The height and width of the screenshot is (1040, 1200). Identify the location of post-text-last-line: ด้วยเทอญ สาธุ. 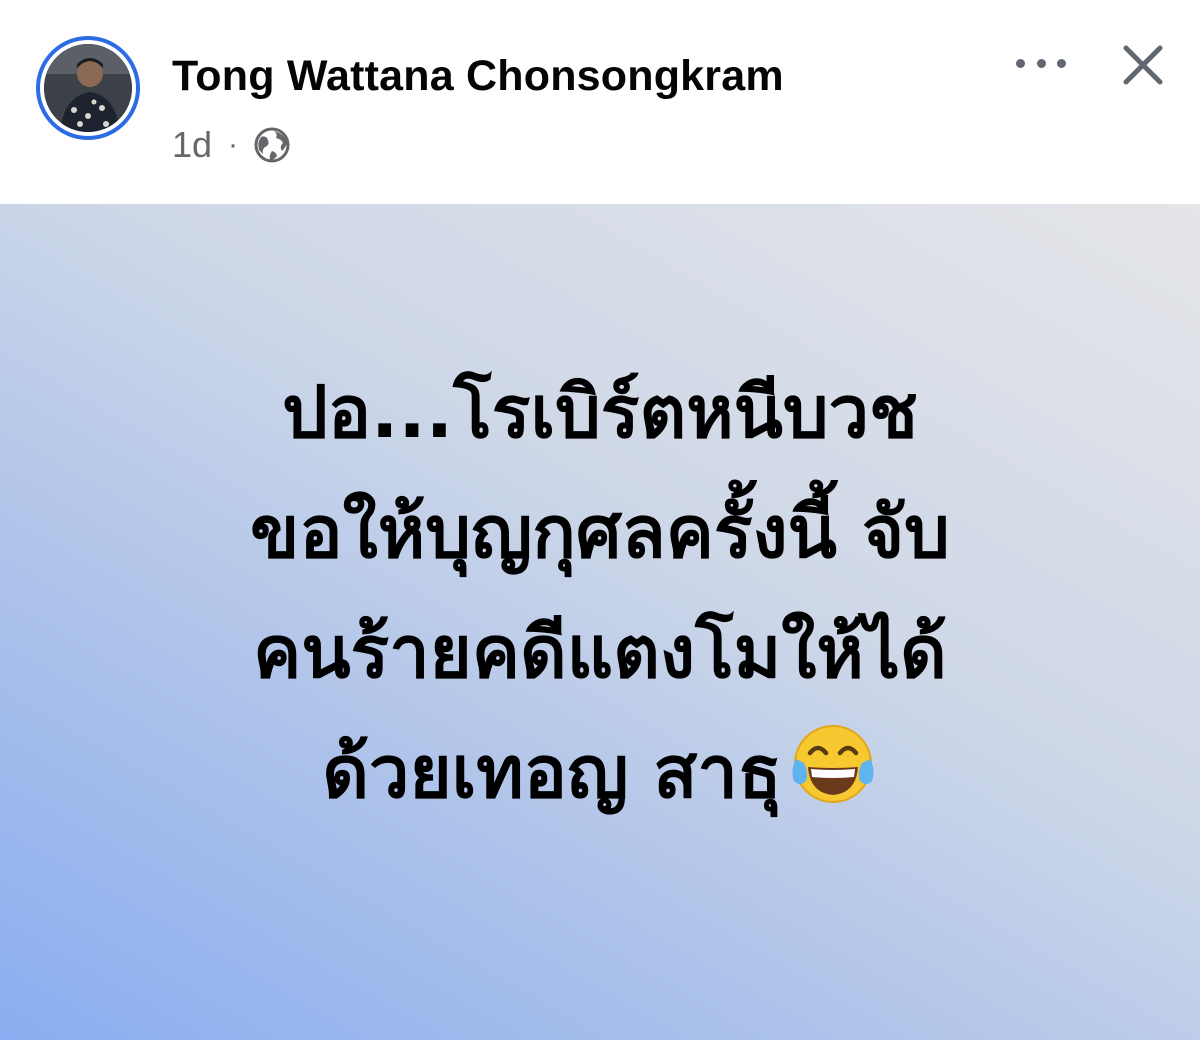
(600, 772).